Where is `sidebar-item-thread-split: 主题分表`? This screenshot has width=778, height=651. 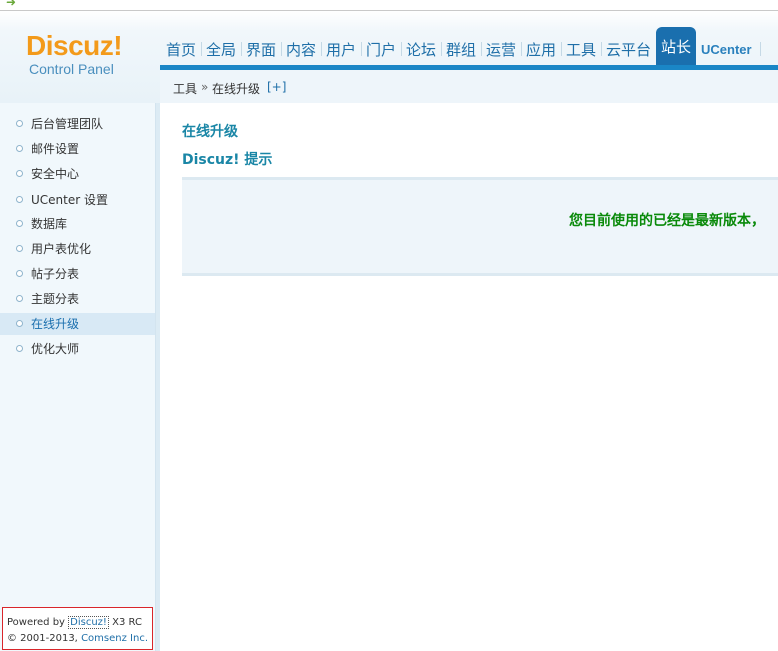 sidebar-item-thread-split: 主题分表 is located at coordinates (77, 299).